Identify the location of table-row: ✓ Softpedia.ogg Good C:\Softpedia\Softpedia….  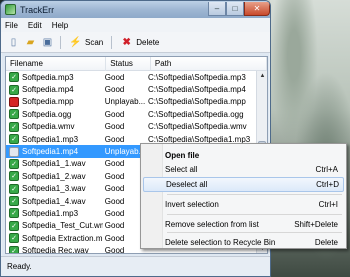
(132, 114).